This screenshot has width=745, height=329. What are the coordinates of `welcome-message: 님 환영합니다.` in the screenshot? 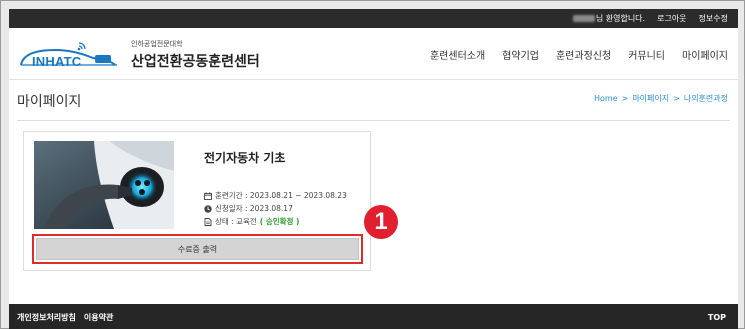 It's located at (608, 18).